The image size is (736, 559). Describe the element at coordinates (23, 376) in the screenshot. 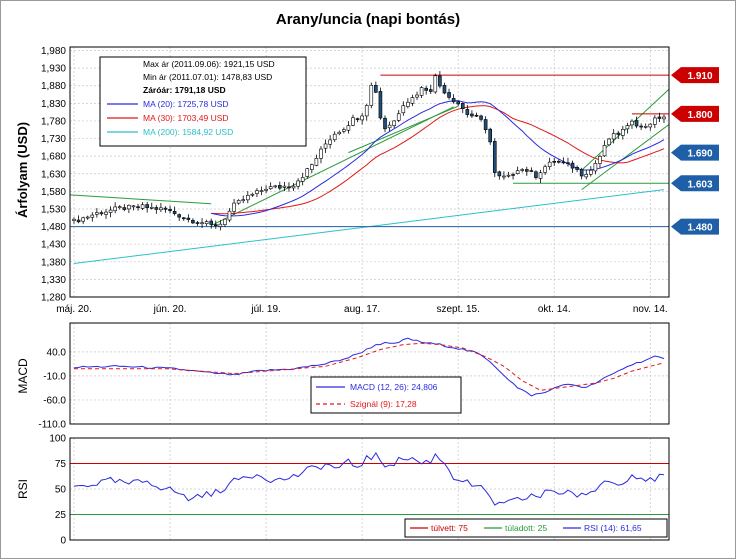

I see `macd-axis-title: MACD` at that location.